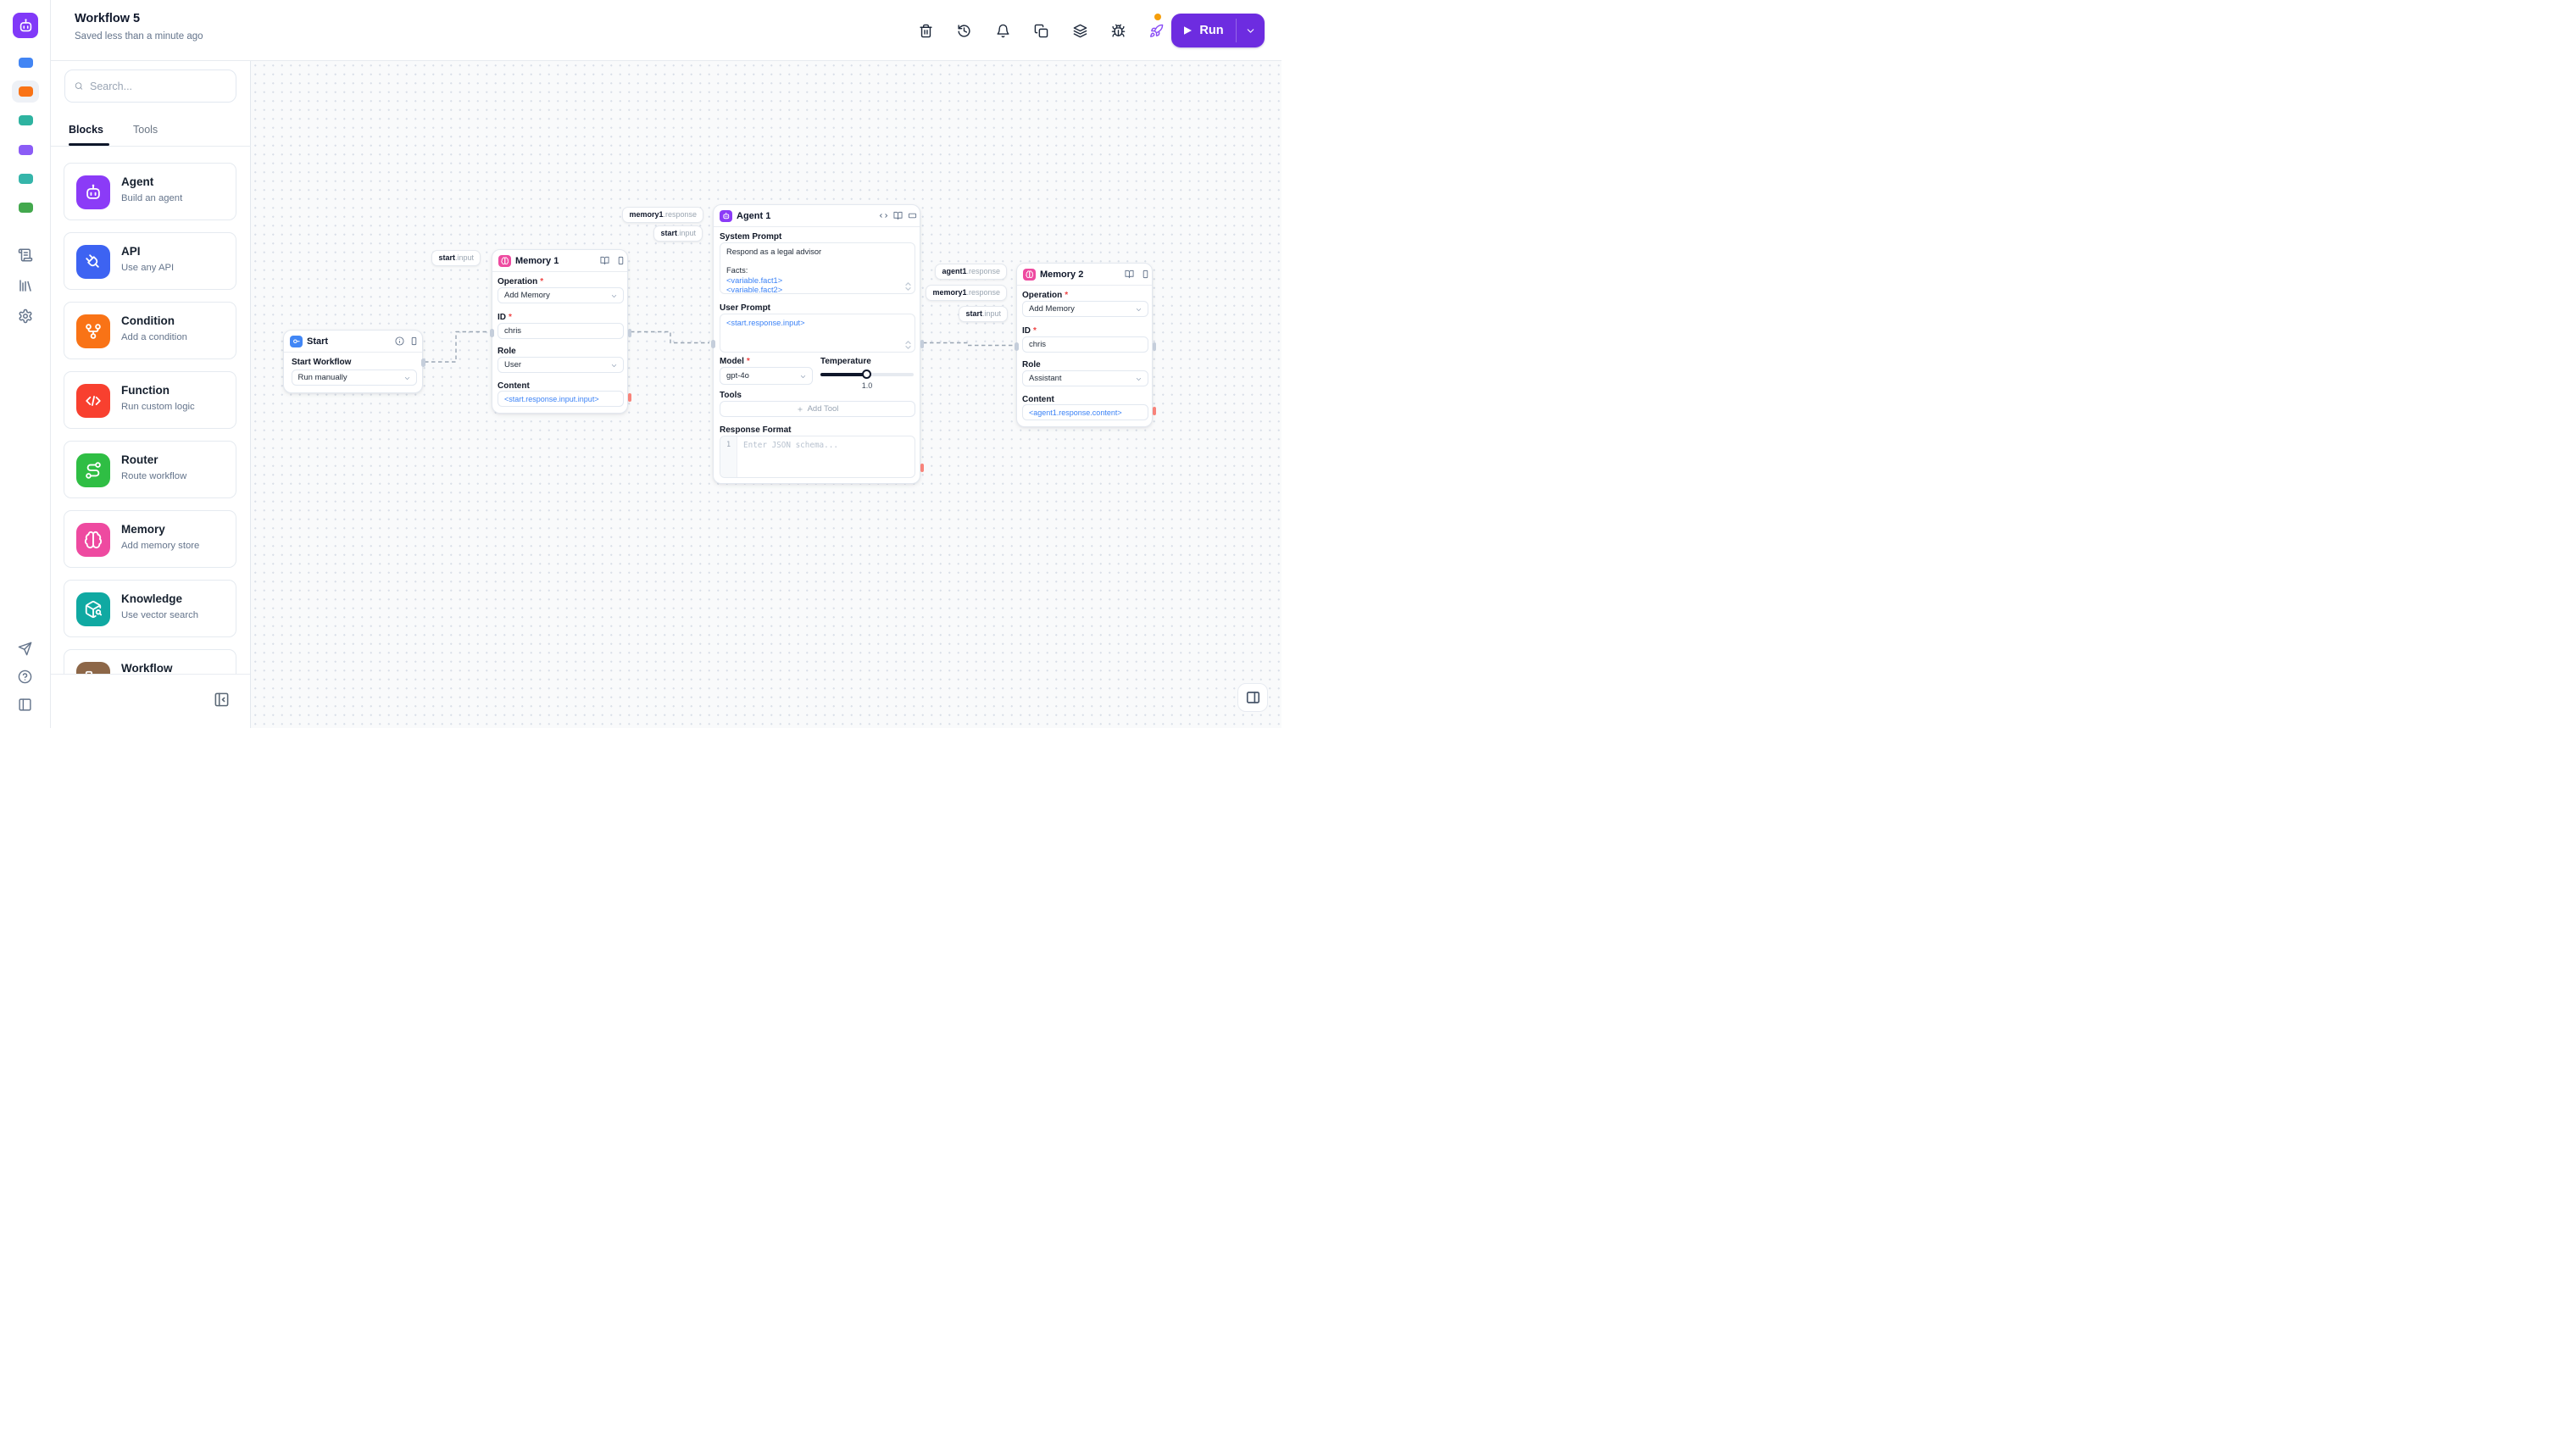 The height and width of the screenshot is (1456, 2563). I want to click on role-value: Assistant, so click(1045, 378).